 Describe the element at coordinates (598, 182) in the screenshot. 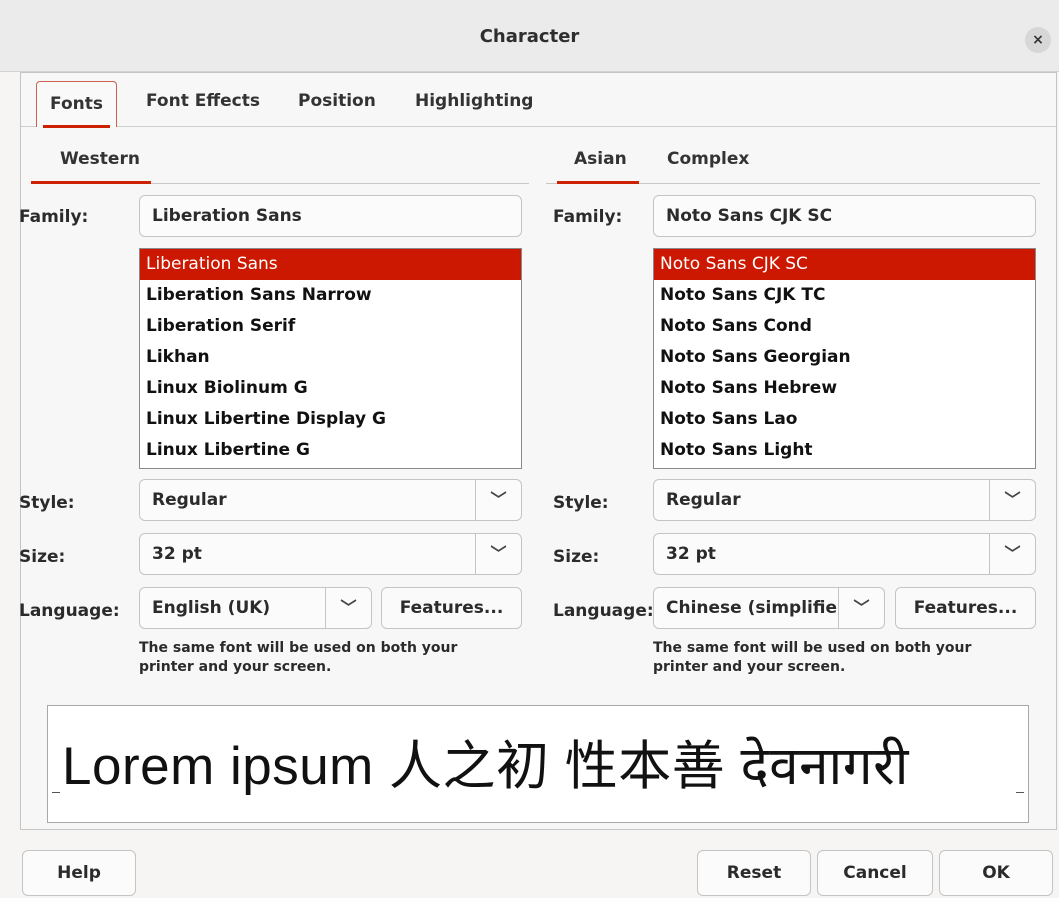

I see `asian-tab-indicator` at that location.